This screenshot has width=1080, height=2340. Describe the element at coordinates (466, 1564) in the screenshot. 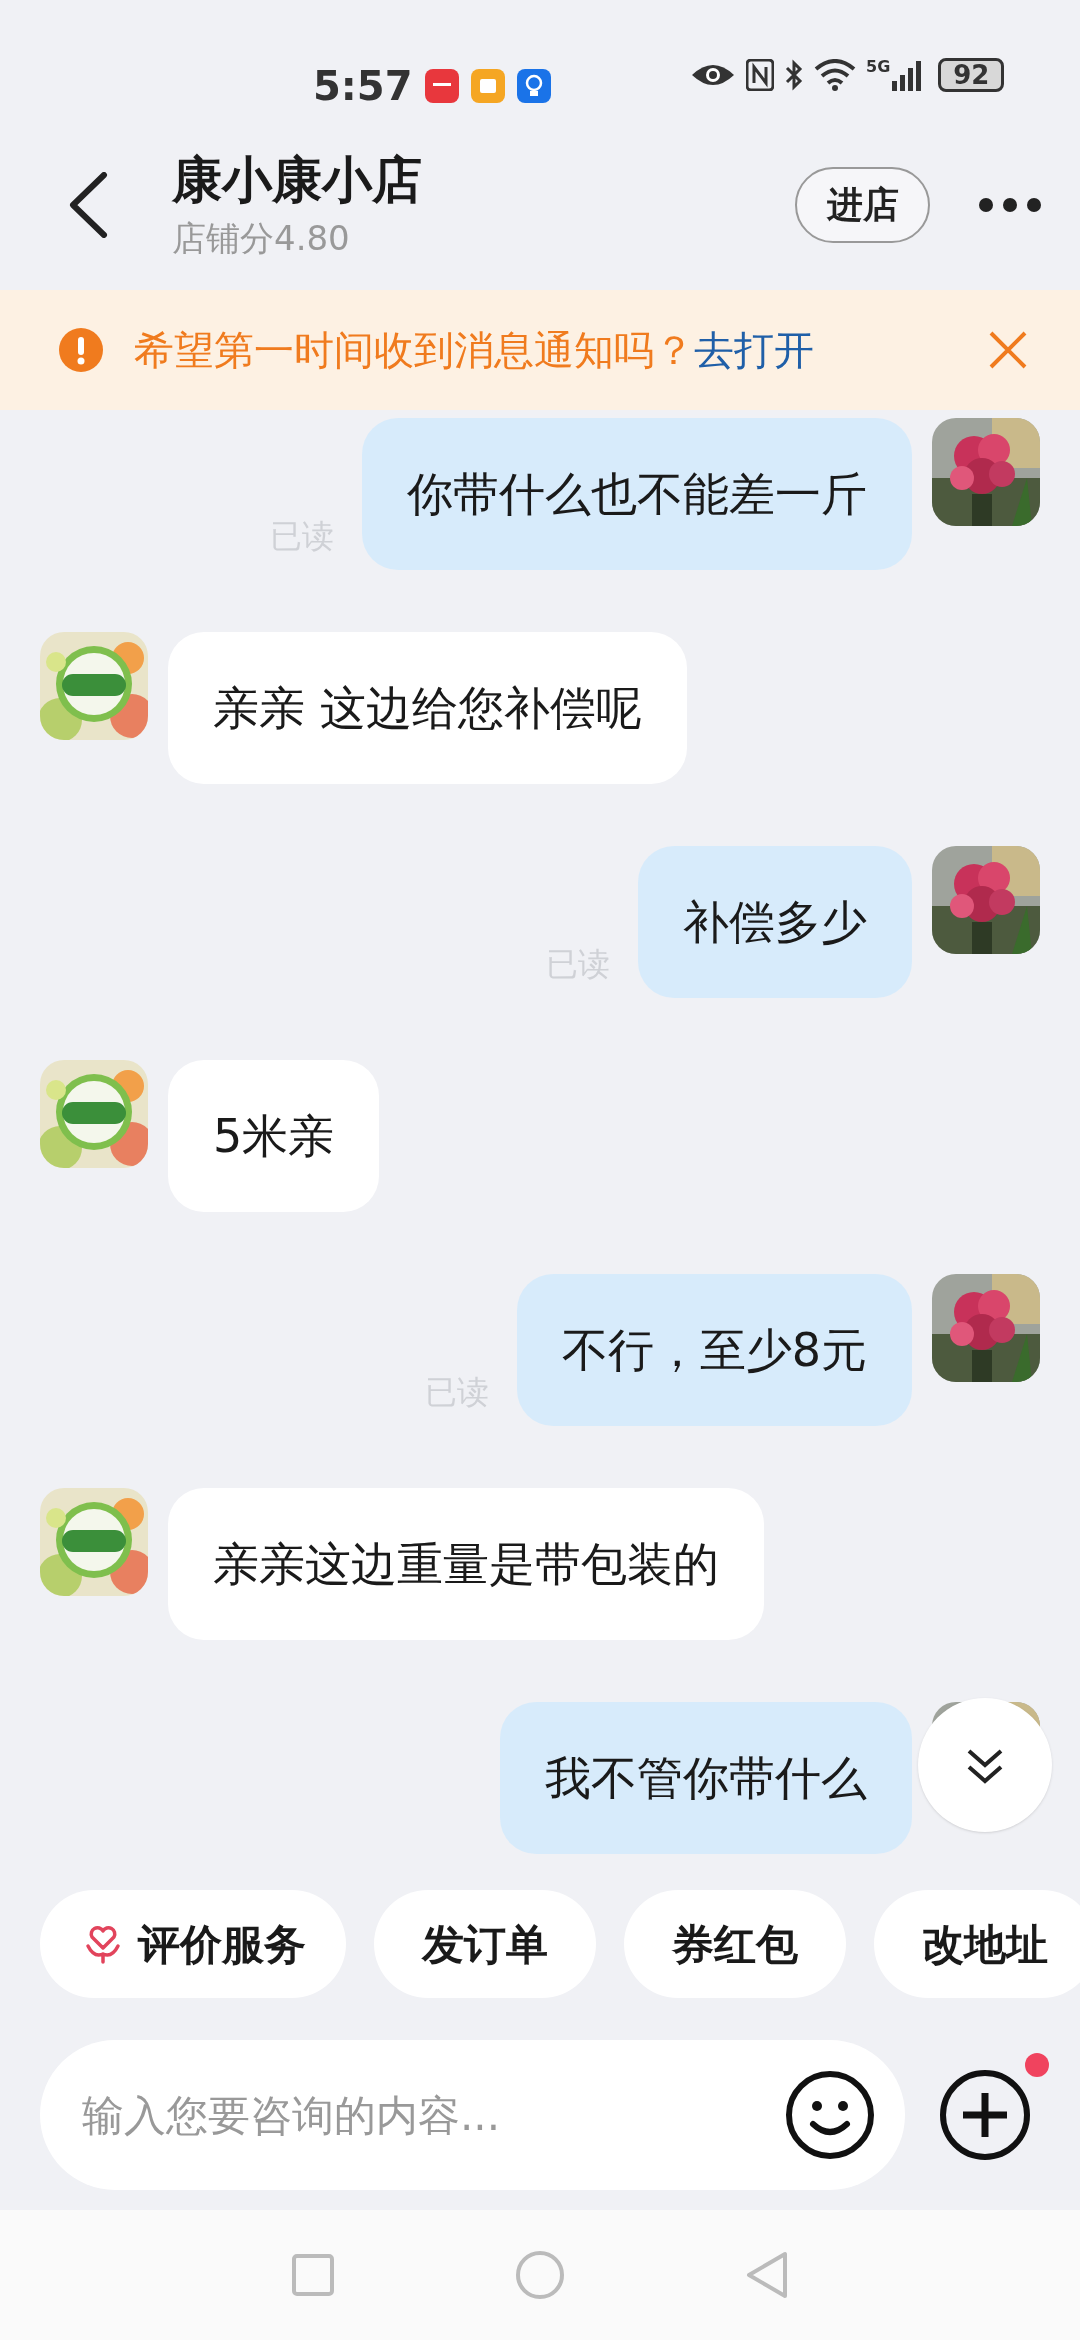

I see `message-bubble: 亲亲这边重量是带包装的` at that location.